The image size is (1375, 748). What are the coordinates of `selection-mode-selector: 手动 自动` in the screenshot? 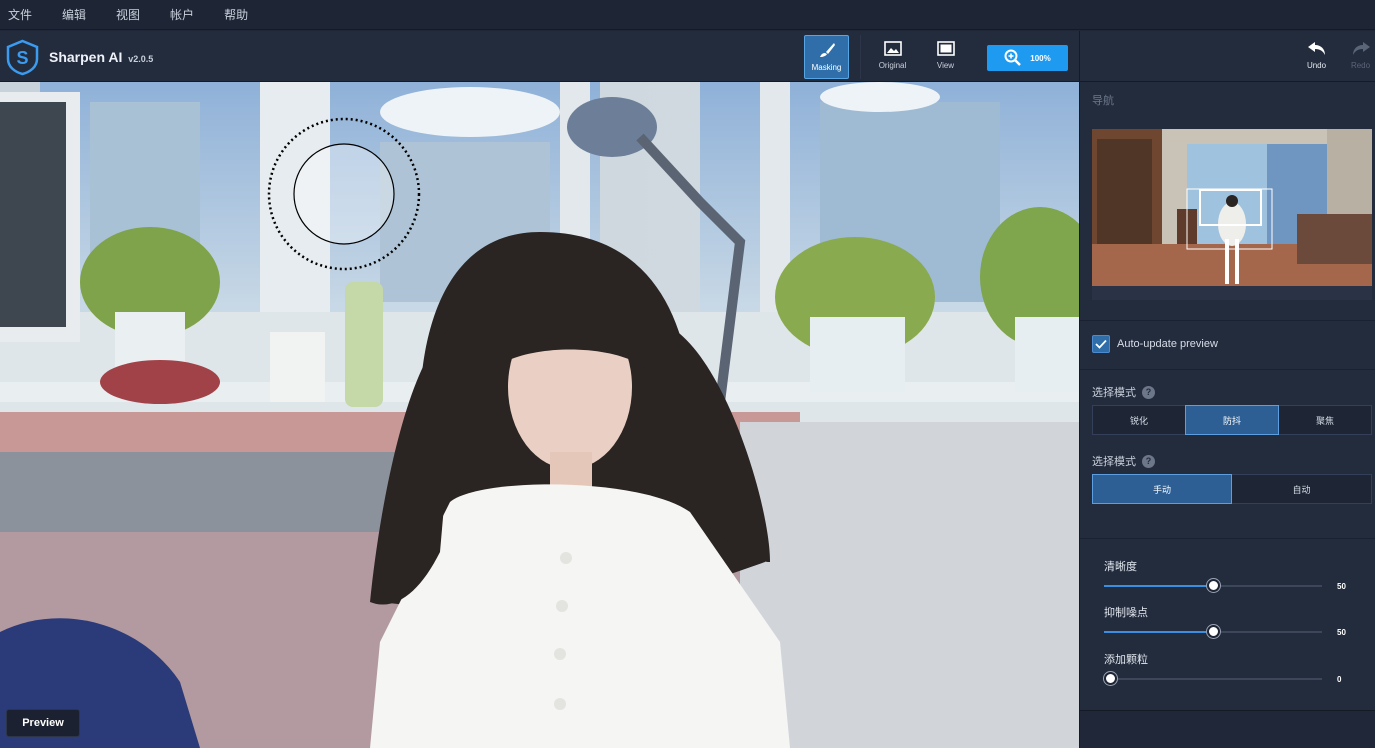 It's located at (1232, 489).